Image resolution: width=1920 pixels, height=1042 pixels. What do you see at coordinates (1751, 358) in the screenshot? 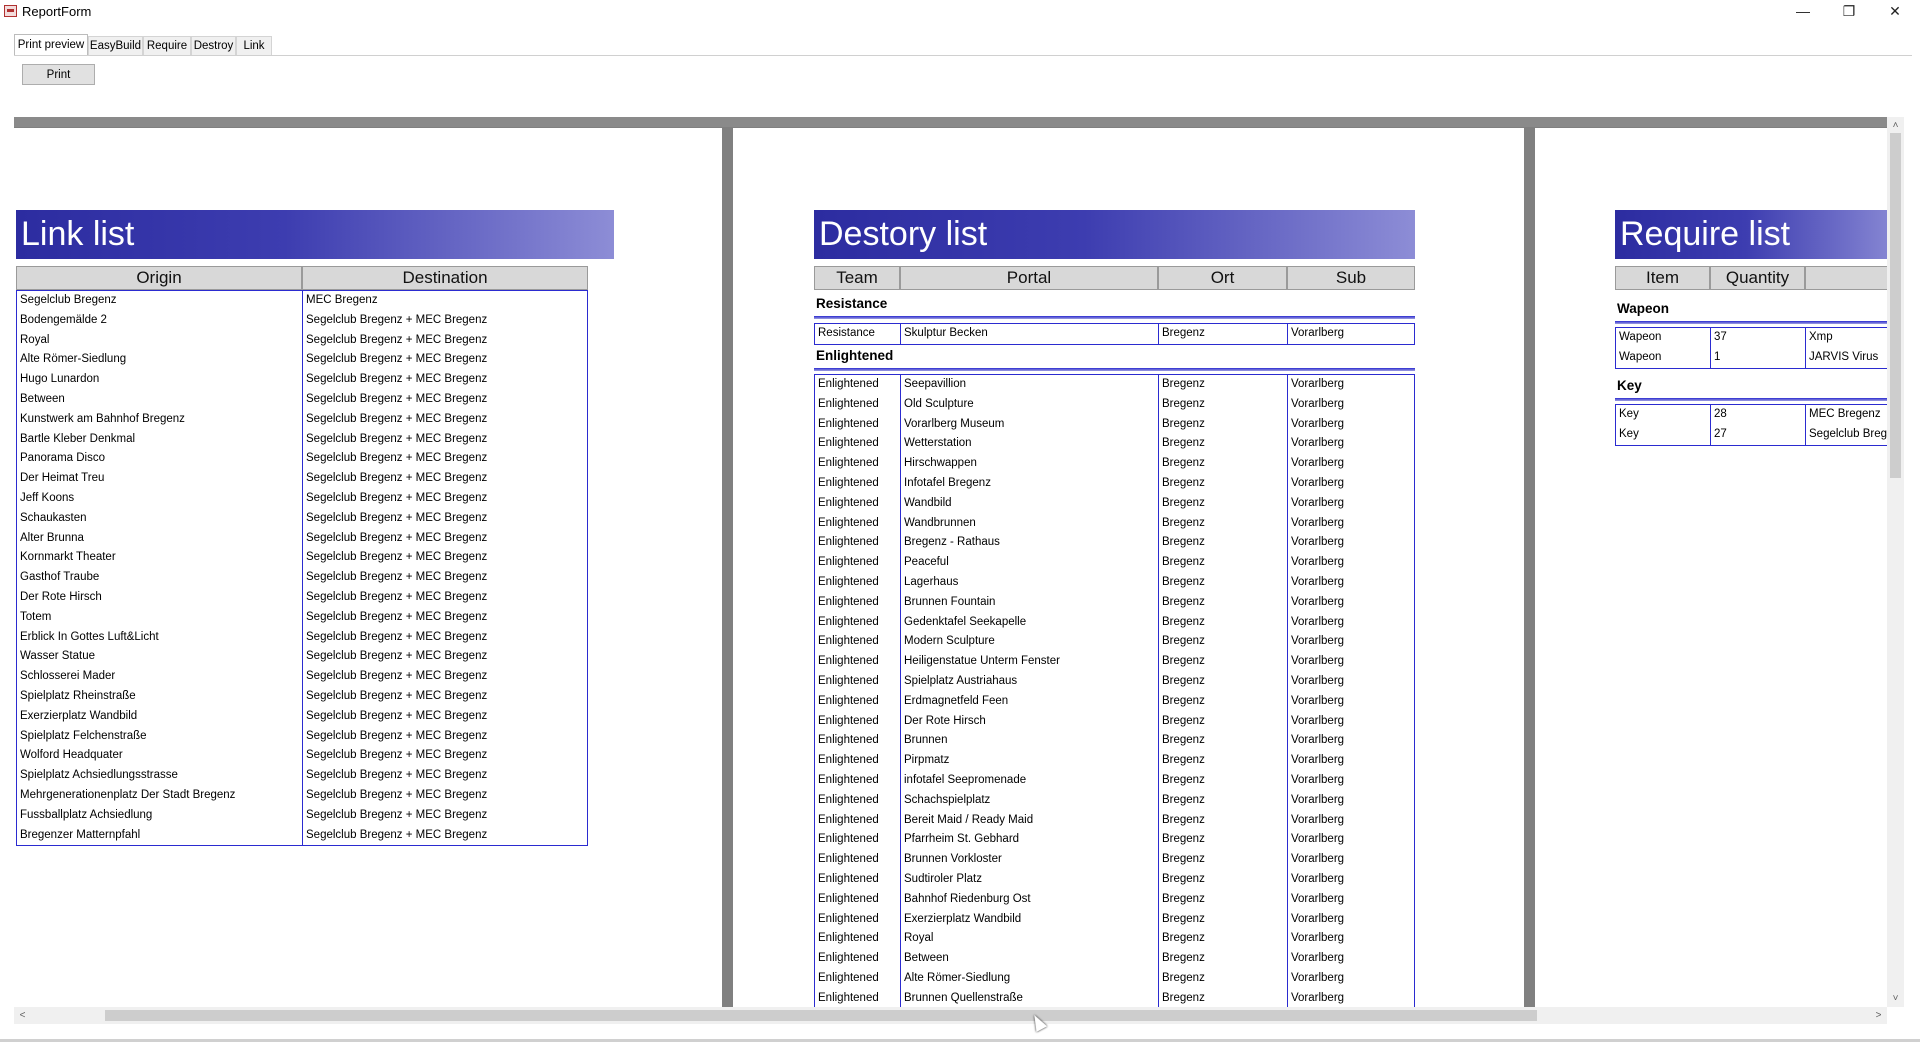
I see `table-row: Wapeon 1 JARVIS Virus` at bounding box center [1751, 358].